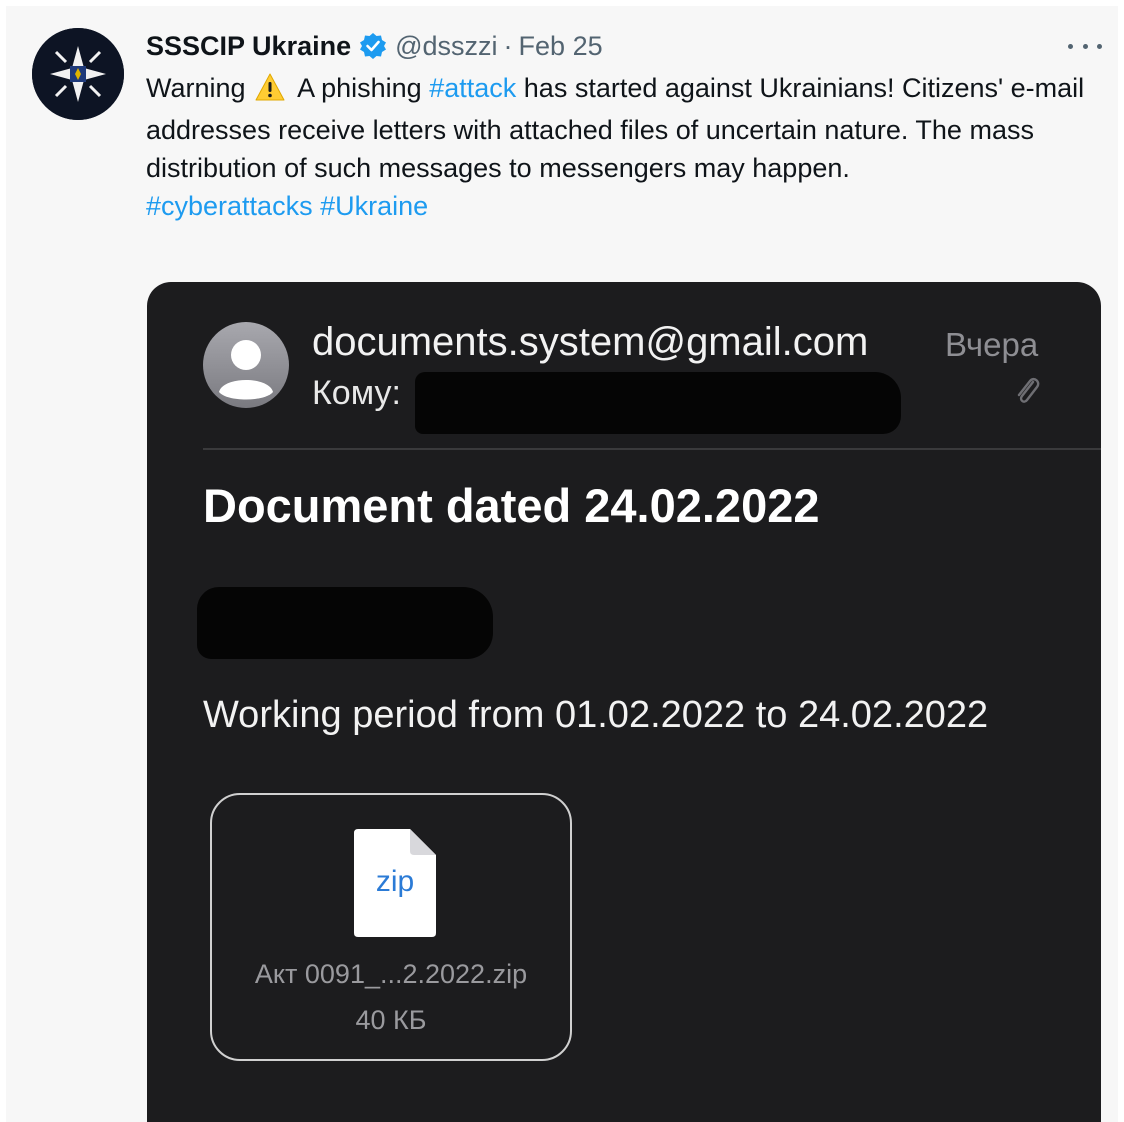 The image size is (1124, 1122). Describe the element at coordinates (229, 206) in the screenshot. I see `hashtag-cyberattacks-link: #cyberattacks` at that location.